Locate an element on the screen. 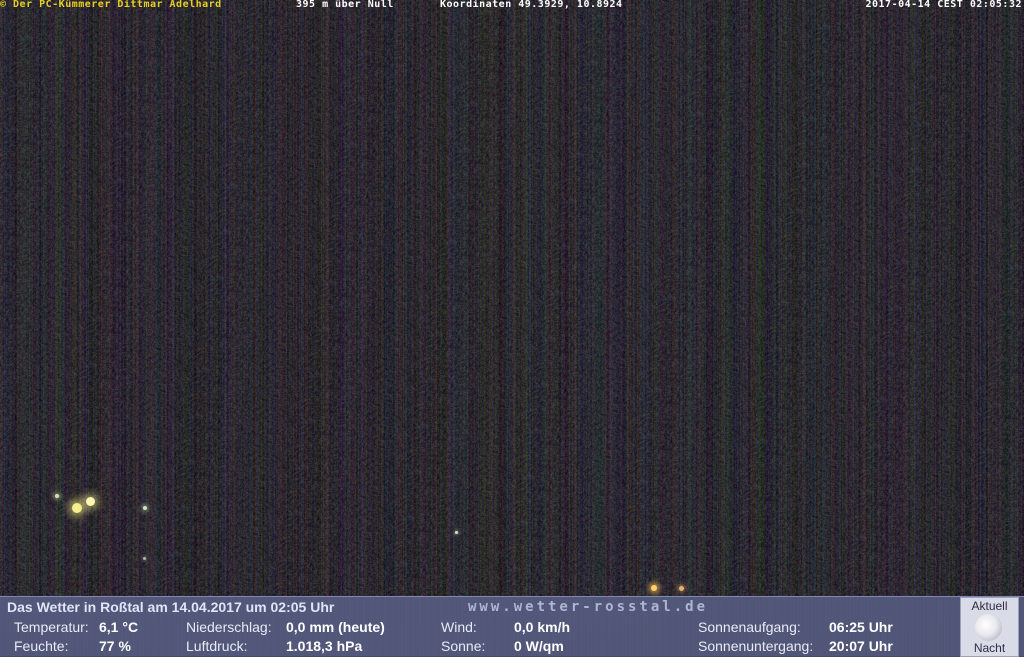  site-url: www.wetter-rosstal.de is located at coordinates (588, 607).